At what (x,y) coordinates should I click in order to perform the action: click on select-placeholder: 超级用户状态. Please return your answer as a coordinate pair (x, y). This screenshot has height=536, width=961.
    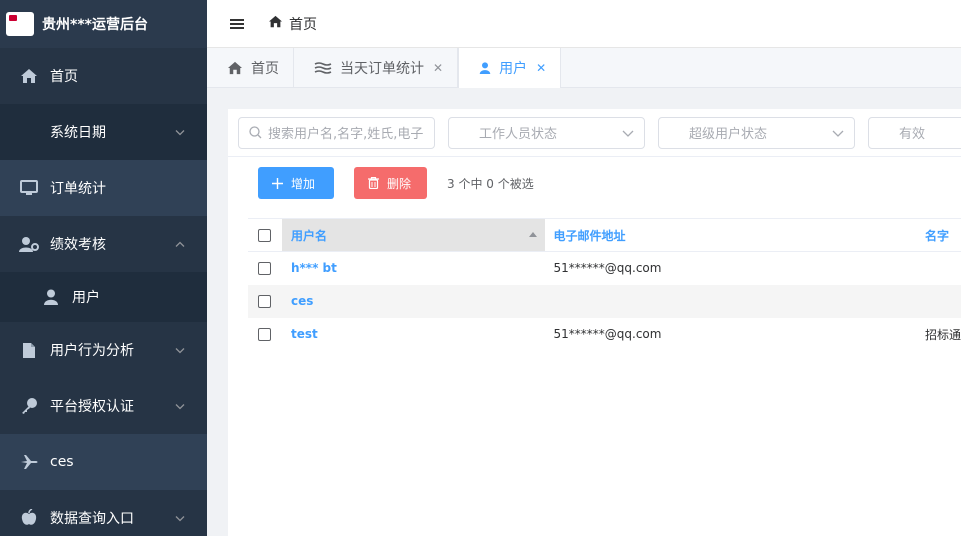
    Looking at the image, I should click on (728, 134).